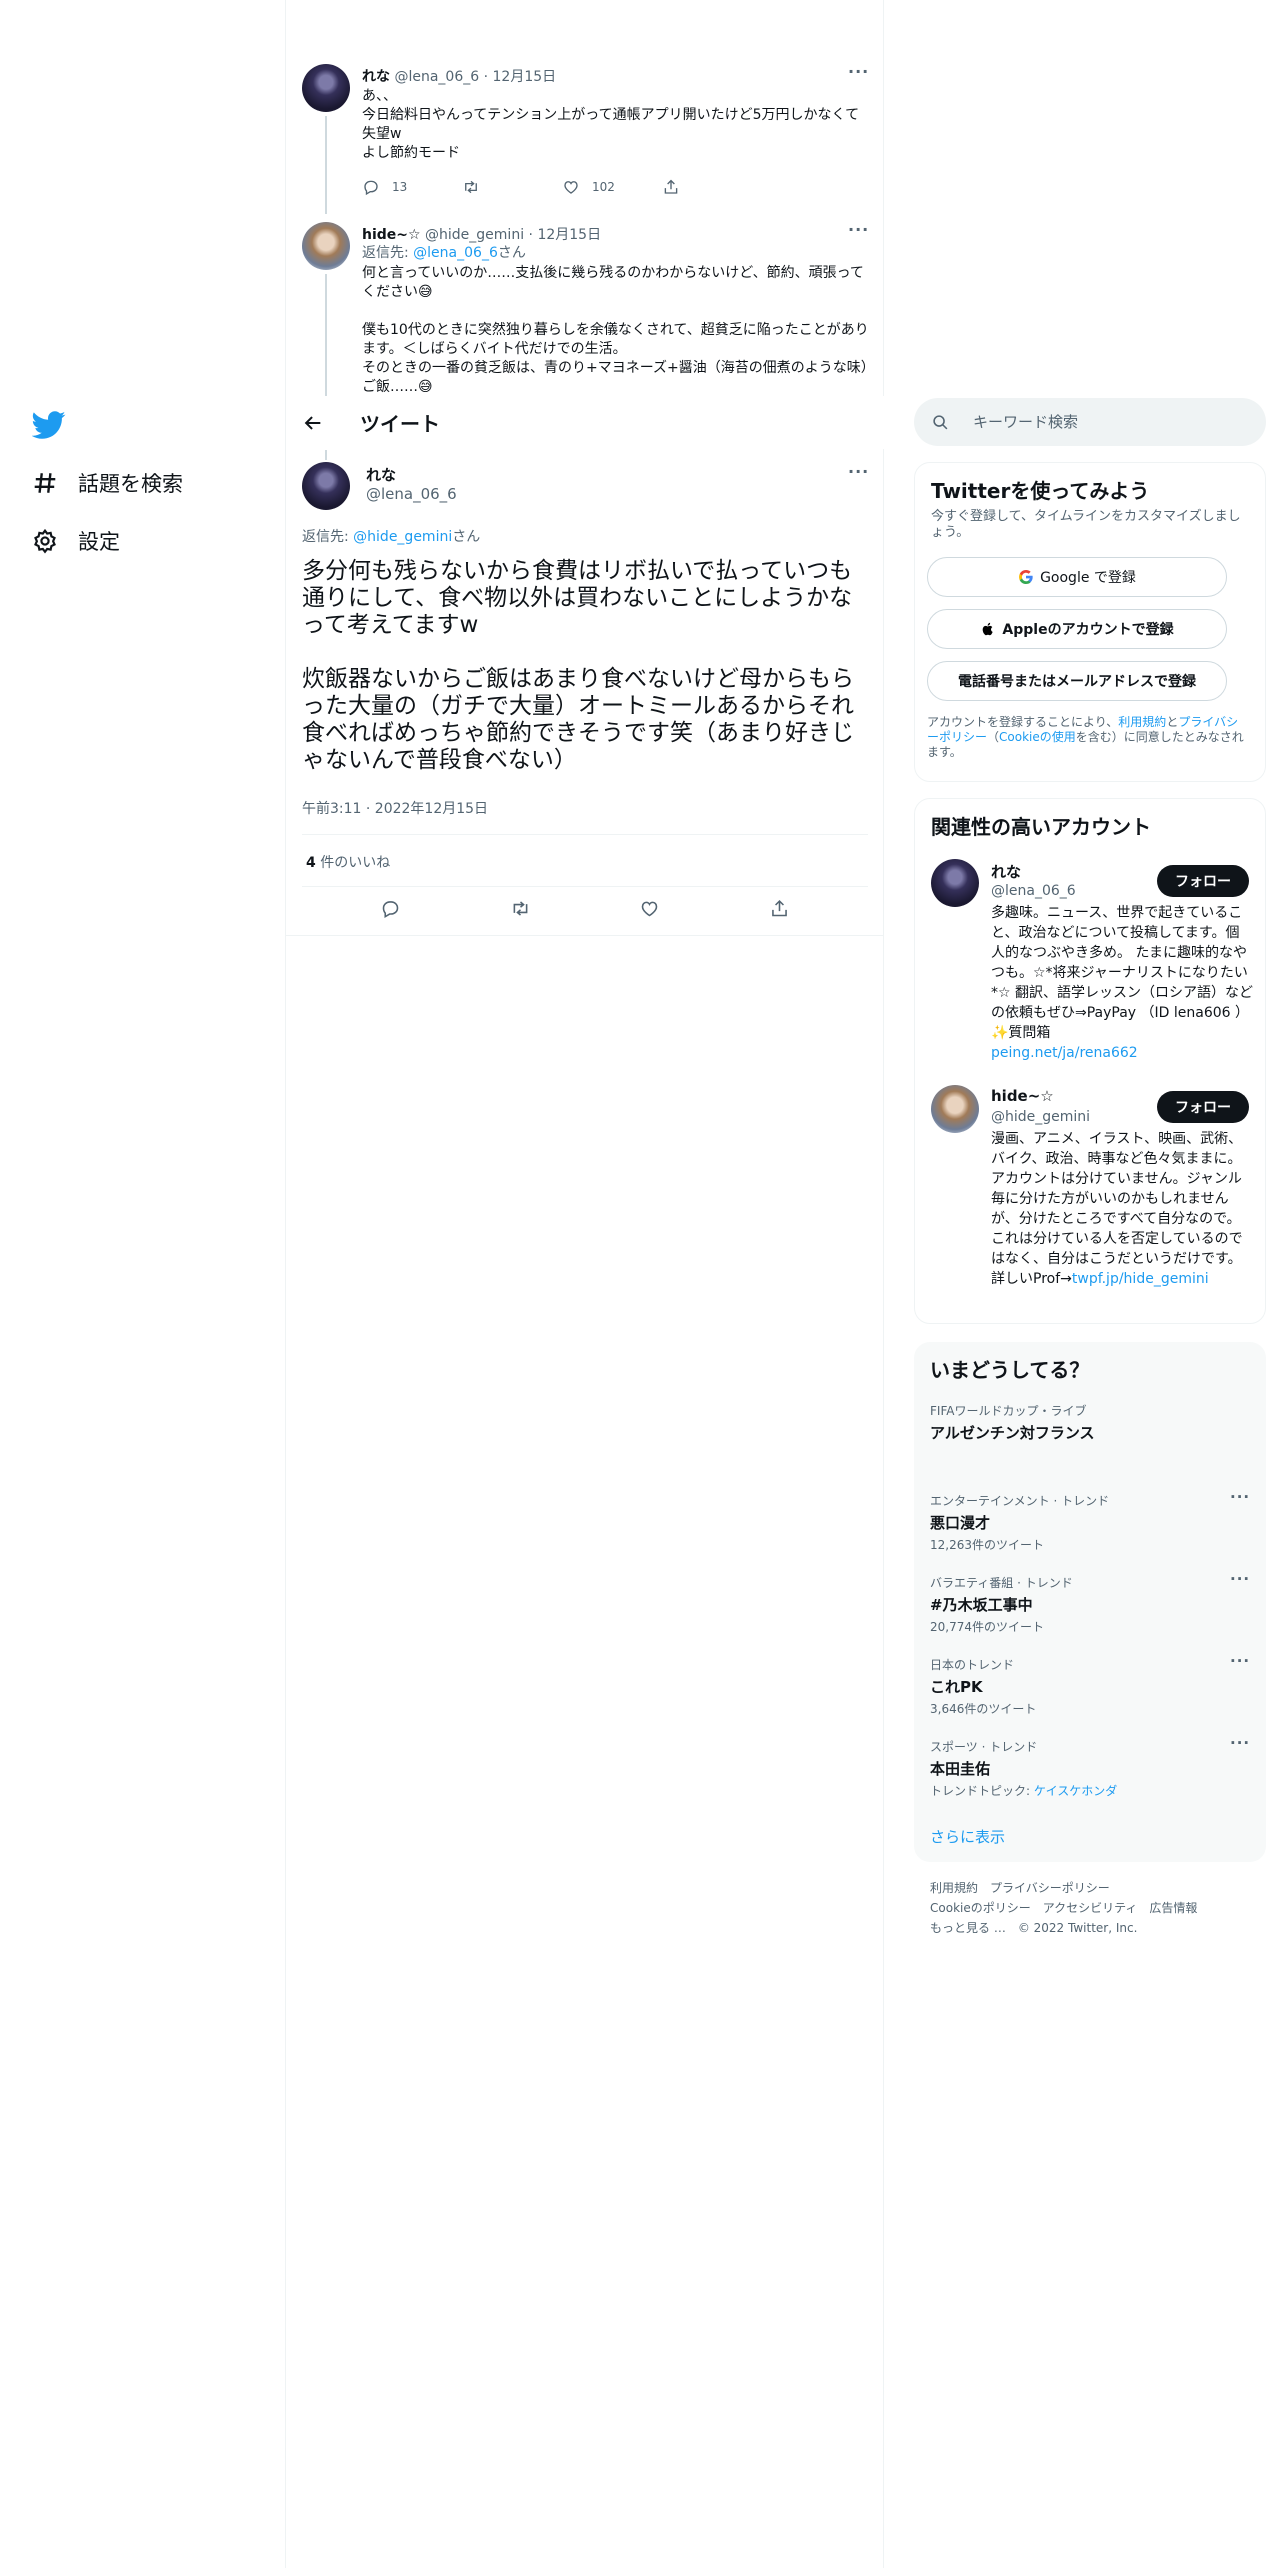 The width and height of the screenshot is (1284, 2568). I want to click on apple-signup-button: Appleのアカウントで登録, so click(1077, 629).